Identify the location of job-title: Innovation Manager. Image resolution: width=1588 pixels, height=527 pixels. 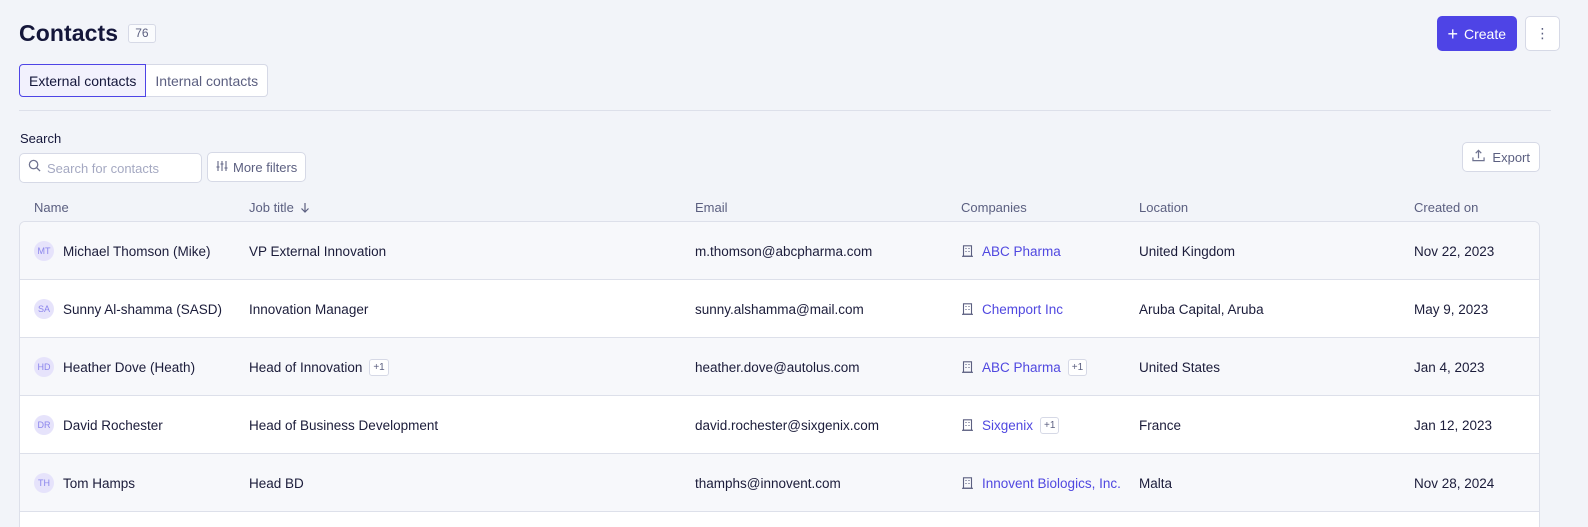
(309, 309).